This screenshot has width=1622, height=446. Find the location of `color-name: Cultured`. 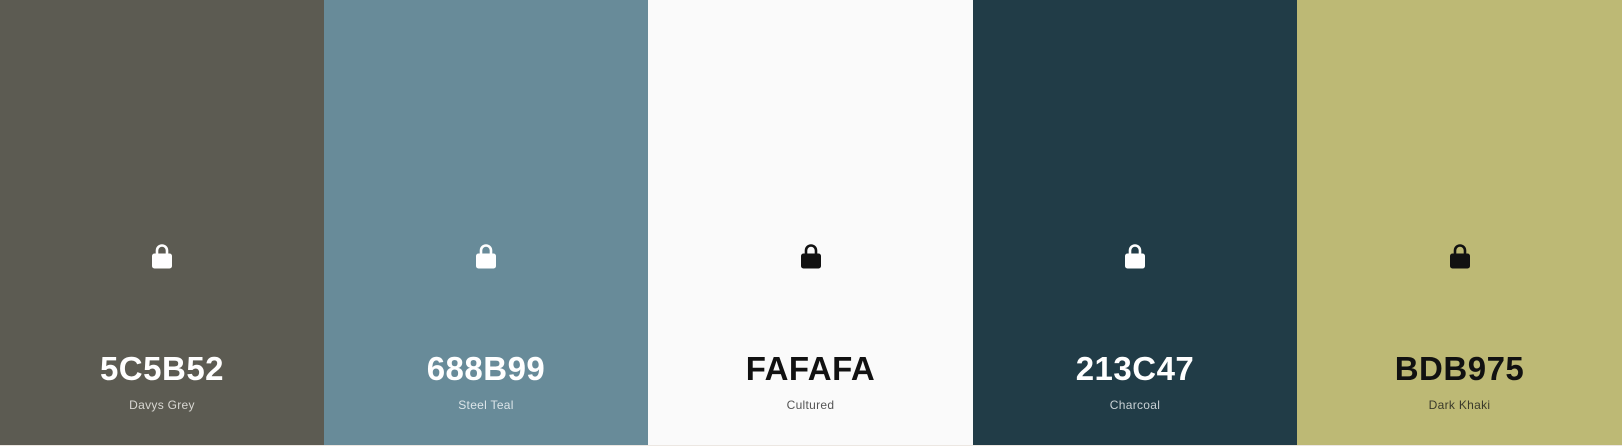

color-name: Cultured is located at coordinates (810, 405).